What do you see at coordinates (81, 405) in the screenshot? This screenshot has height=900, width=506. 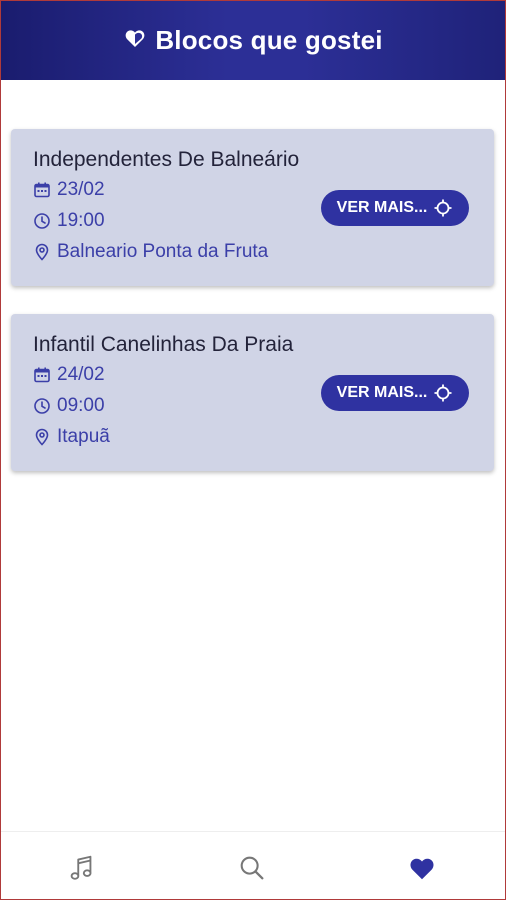 I see `bloco-time: 09:00` at bounding box center [81, 405].